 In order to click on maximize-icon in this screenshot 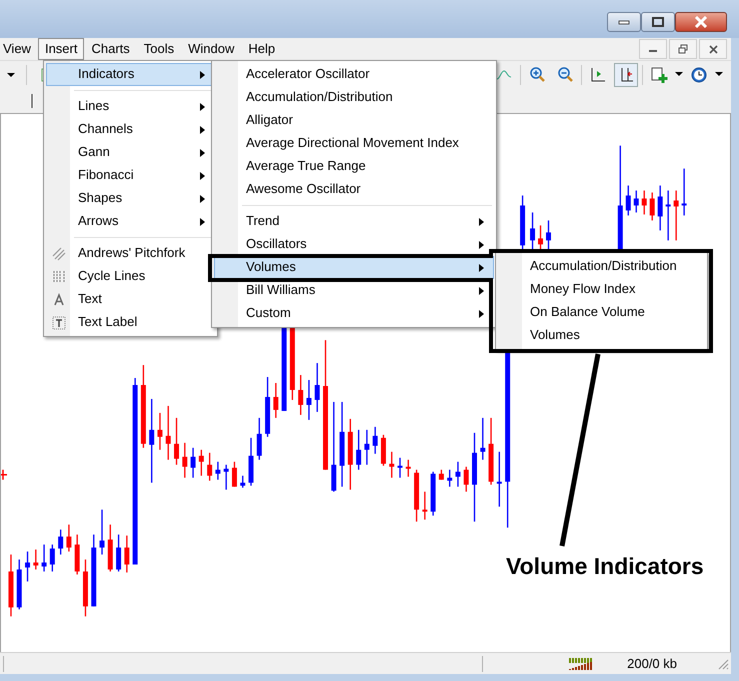, I will do `click(658, 22)`.